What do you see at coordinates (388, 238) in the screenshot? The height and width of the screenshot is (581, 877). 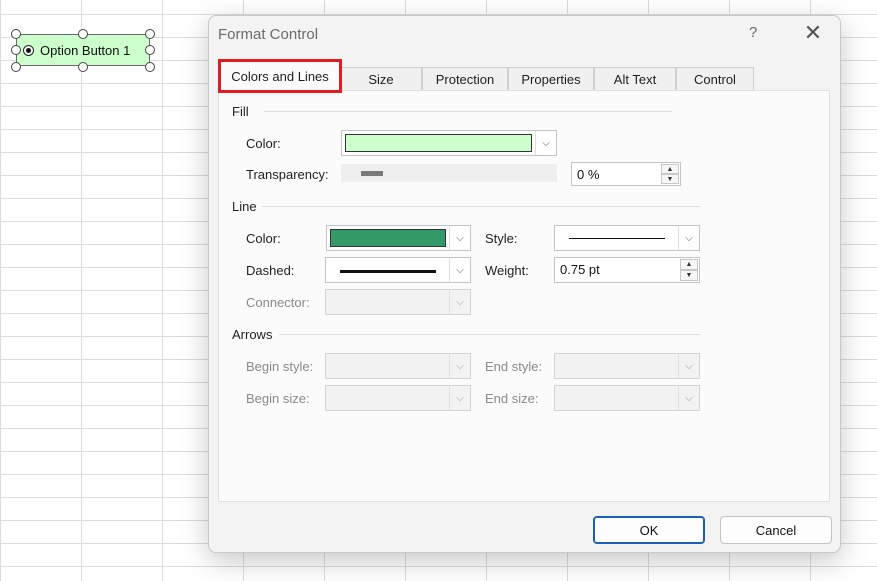 I see `line-color-swatch` at bounding box center [388, 238].